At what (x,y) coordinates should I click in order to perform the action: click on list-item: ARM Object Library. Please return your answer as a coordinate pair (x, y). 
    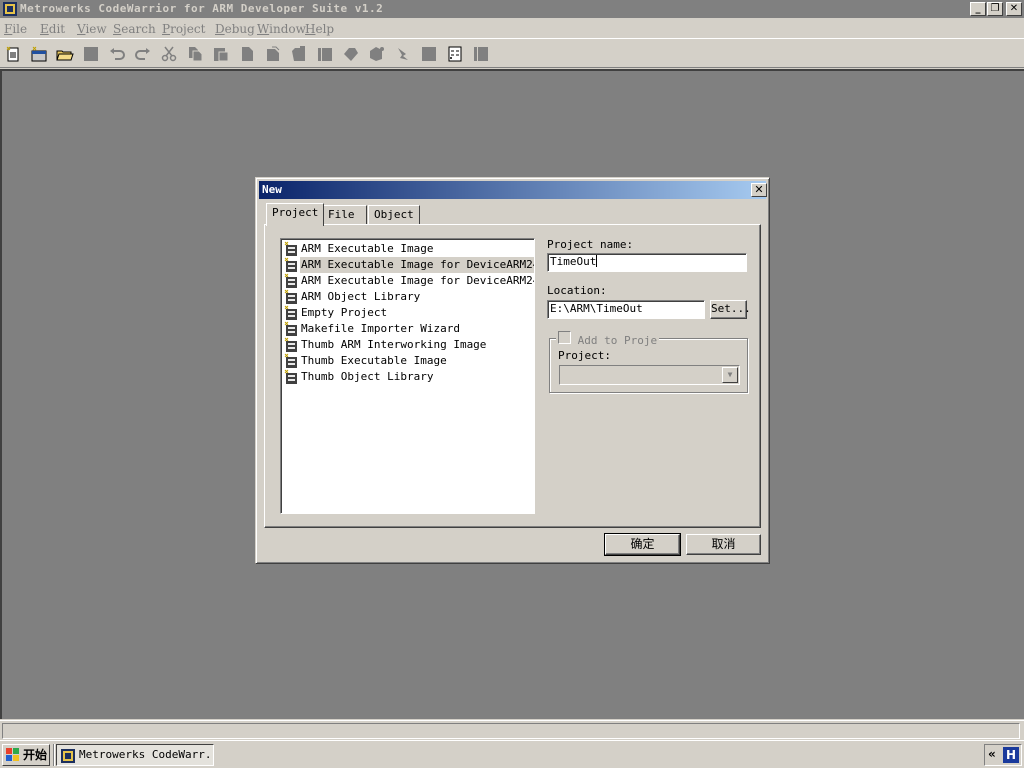
    Looking at the image, I should click on (408, 297).